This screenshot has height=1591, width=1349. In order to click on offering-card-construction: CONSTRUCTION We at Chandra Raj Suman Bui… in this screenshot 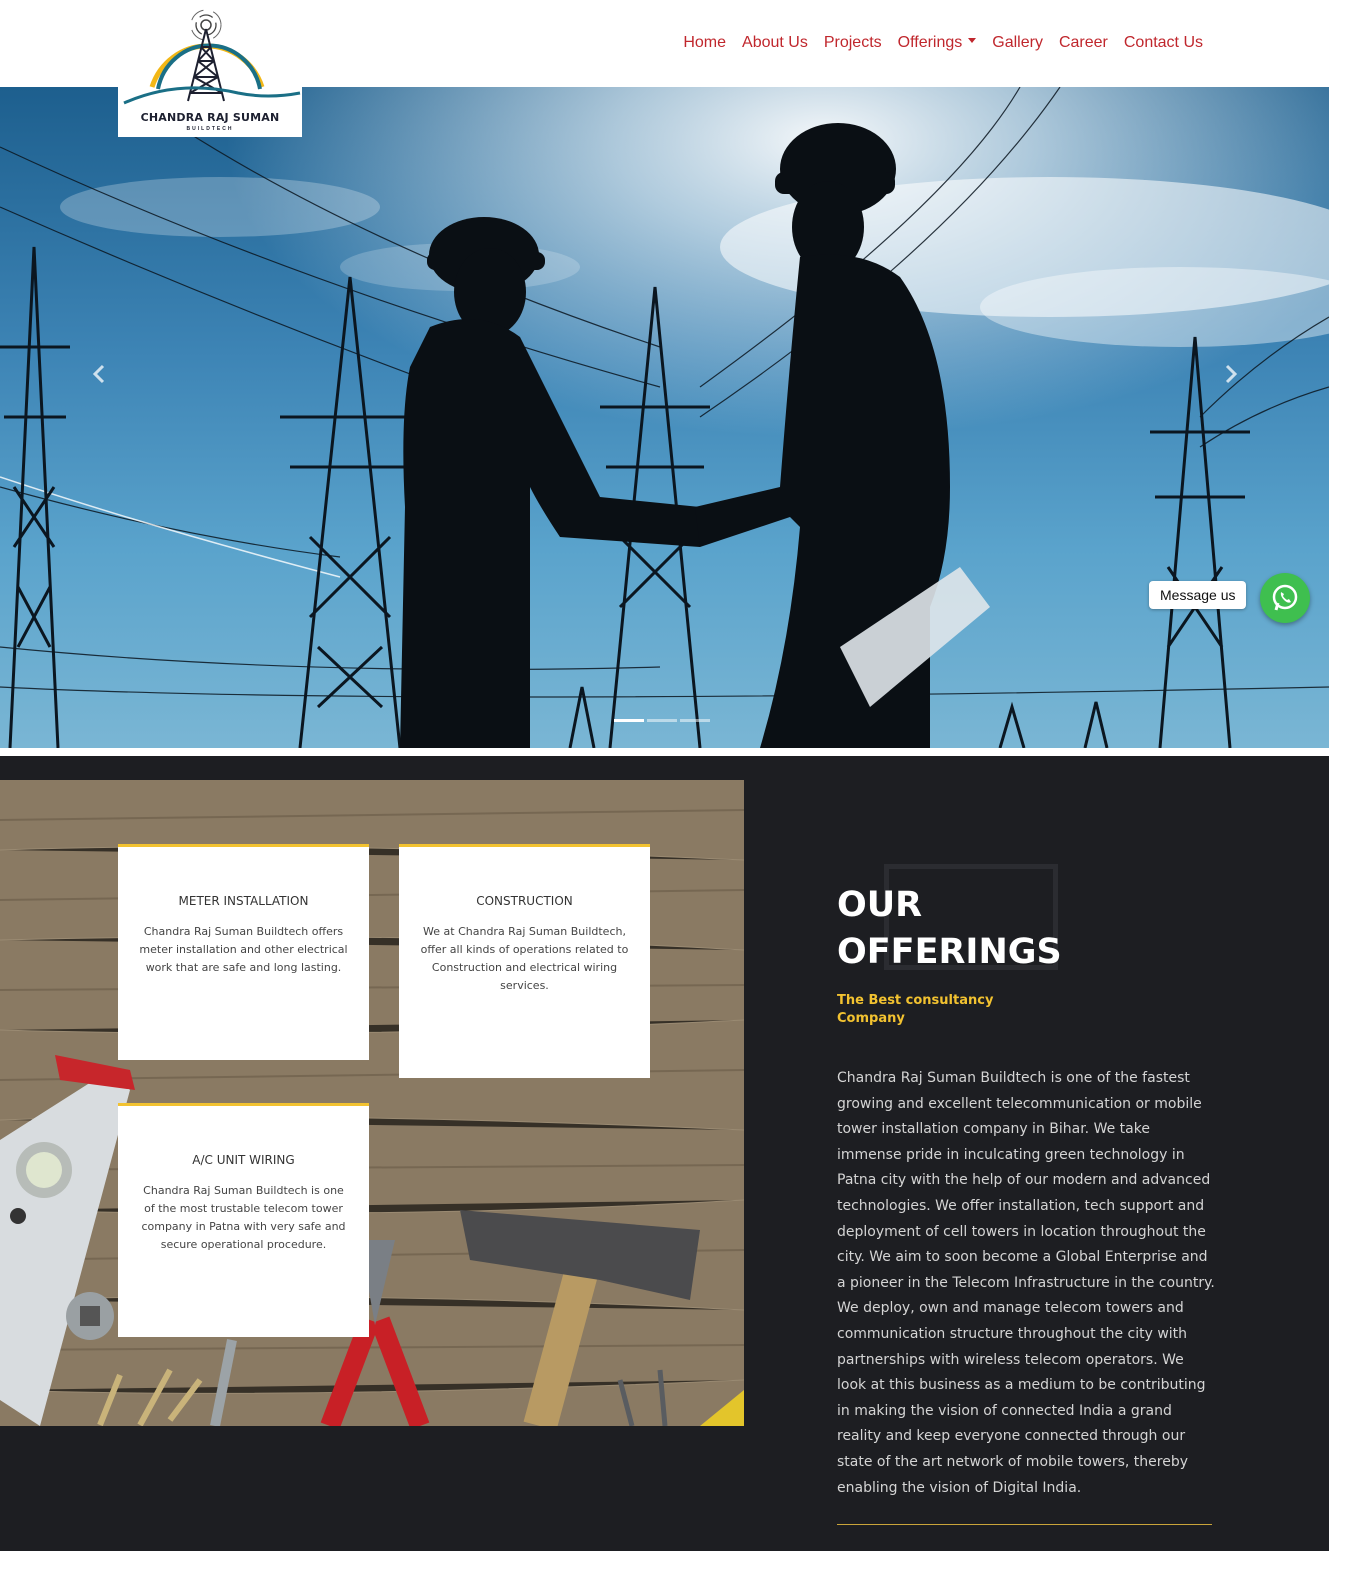, I will do `click(524, 961)`.